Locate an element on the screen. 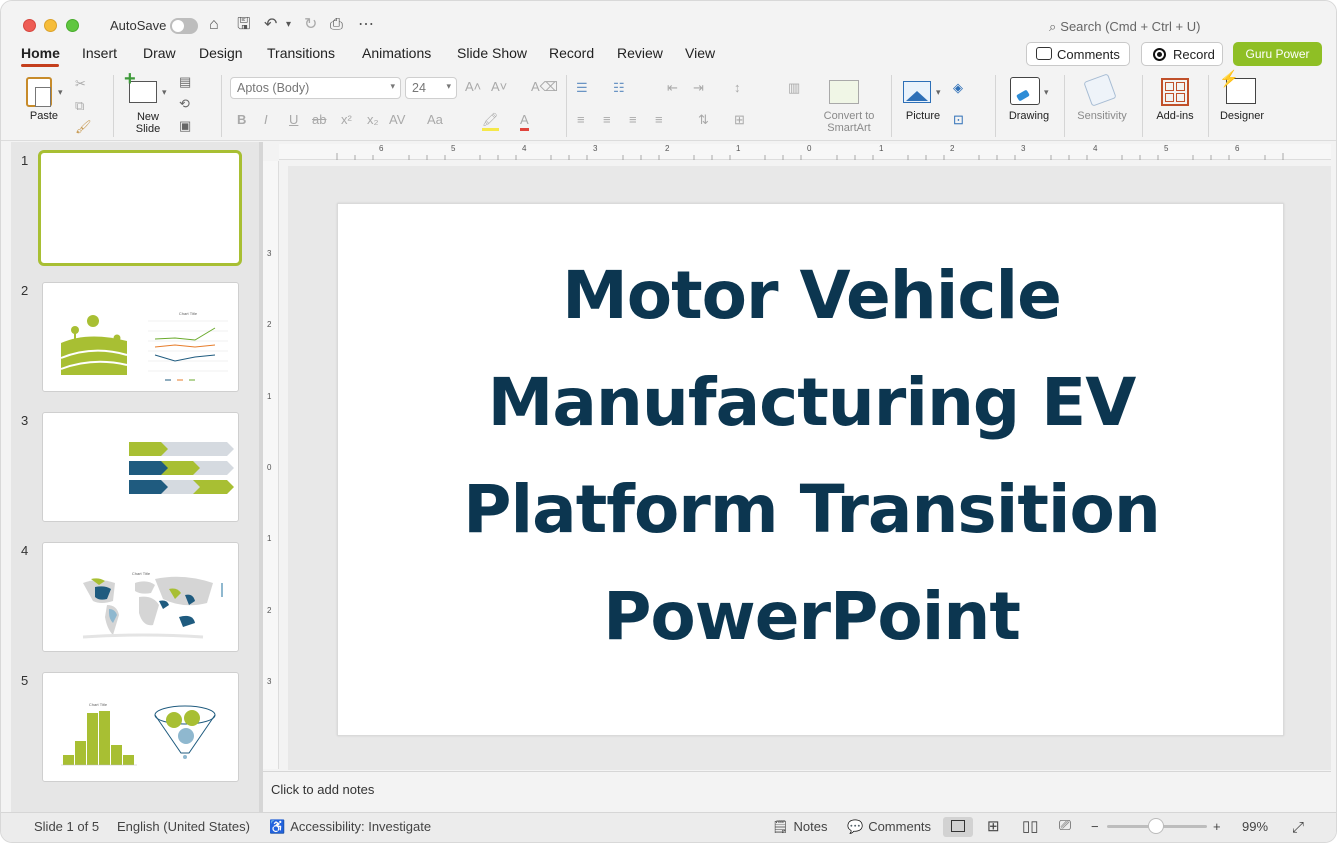  tab-draw: Draw is located at coordinates (159, 53).